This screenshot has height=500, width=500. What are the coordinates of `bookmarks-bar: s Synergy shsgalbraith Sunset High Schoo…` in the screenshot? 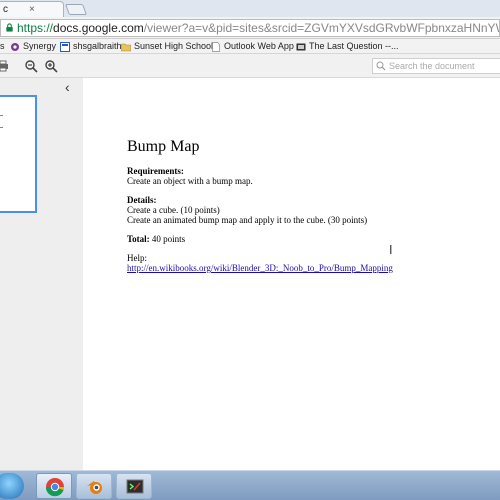 It's located at (250, 46).